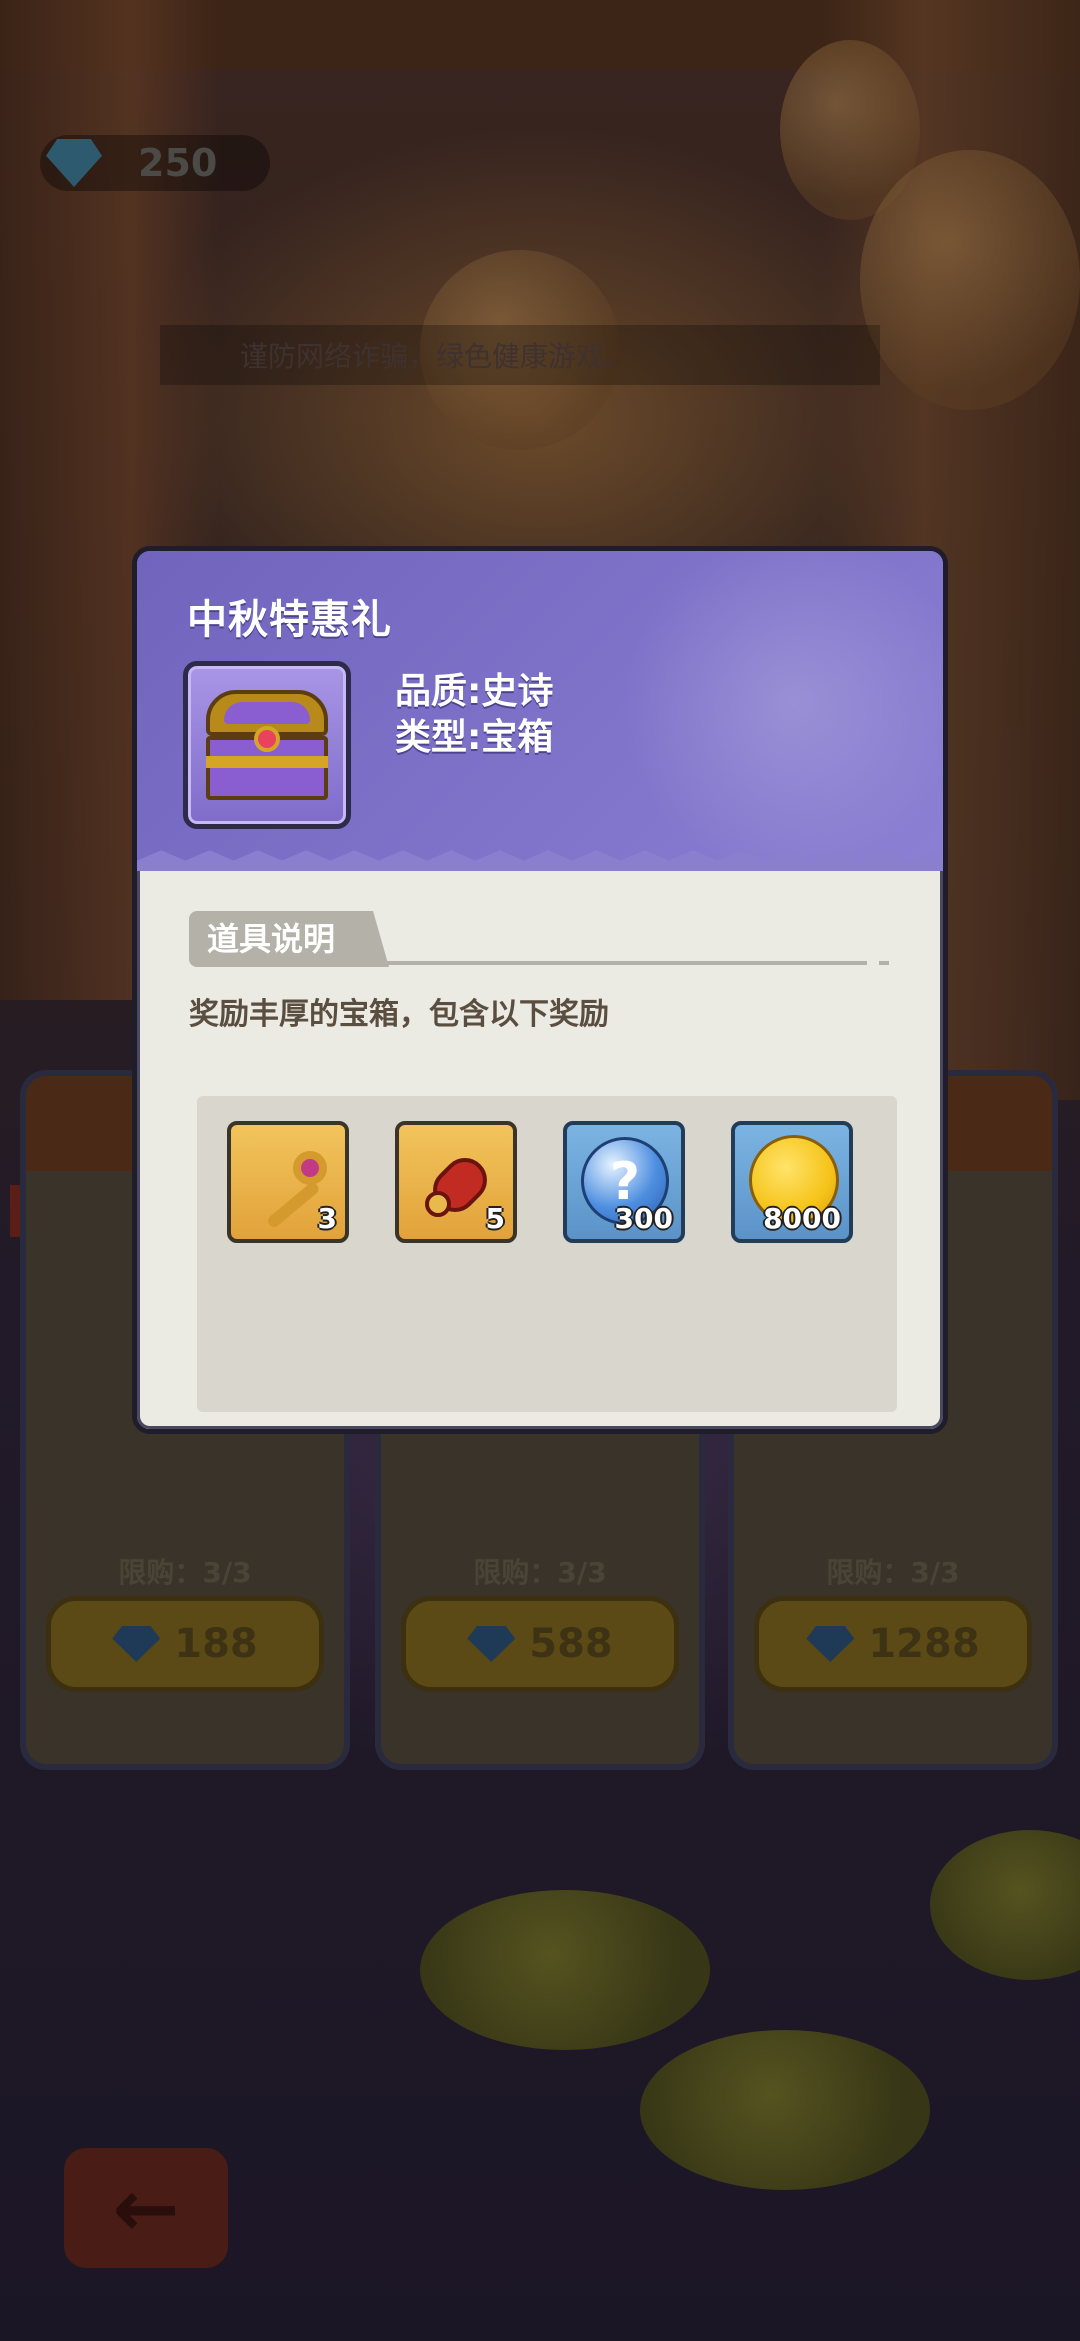  I want to click on treasure-chest-icon, so click(267, 745).